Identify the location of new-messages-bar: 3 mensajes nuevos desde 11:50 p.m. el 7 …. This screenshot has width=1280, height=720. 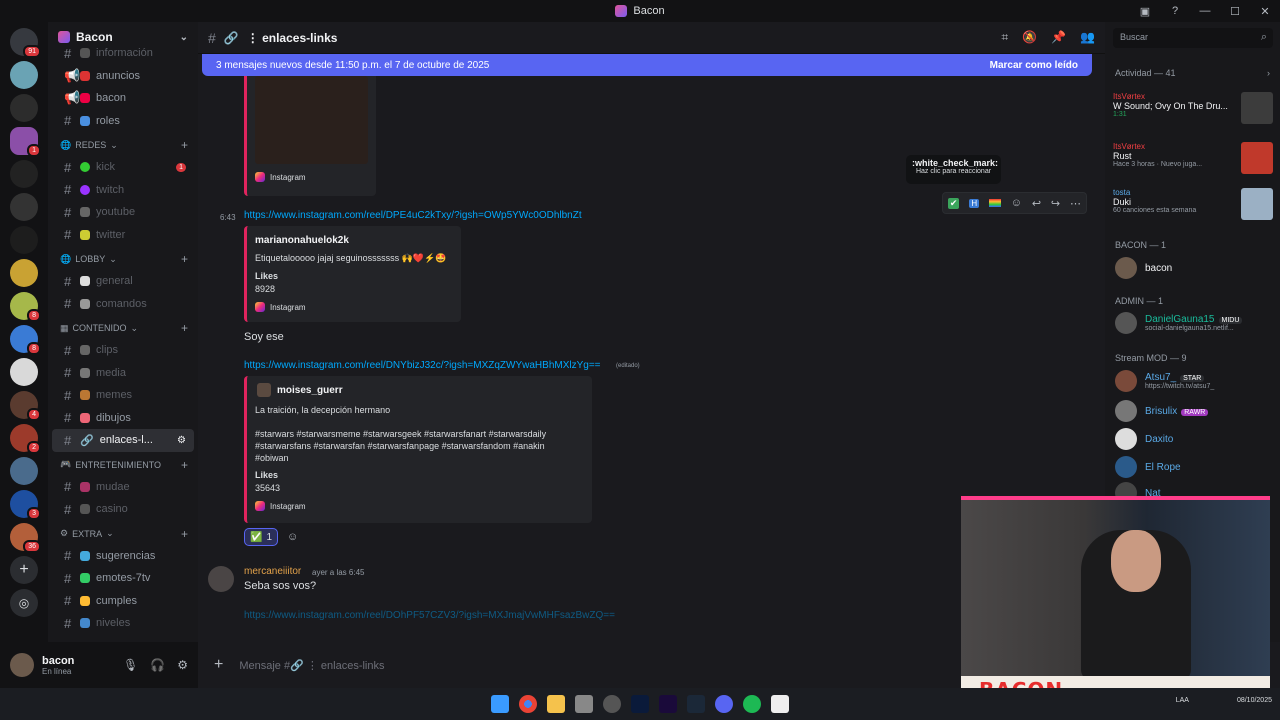
(647, 65).